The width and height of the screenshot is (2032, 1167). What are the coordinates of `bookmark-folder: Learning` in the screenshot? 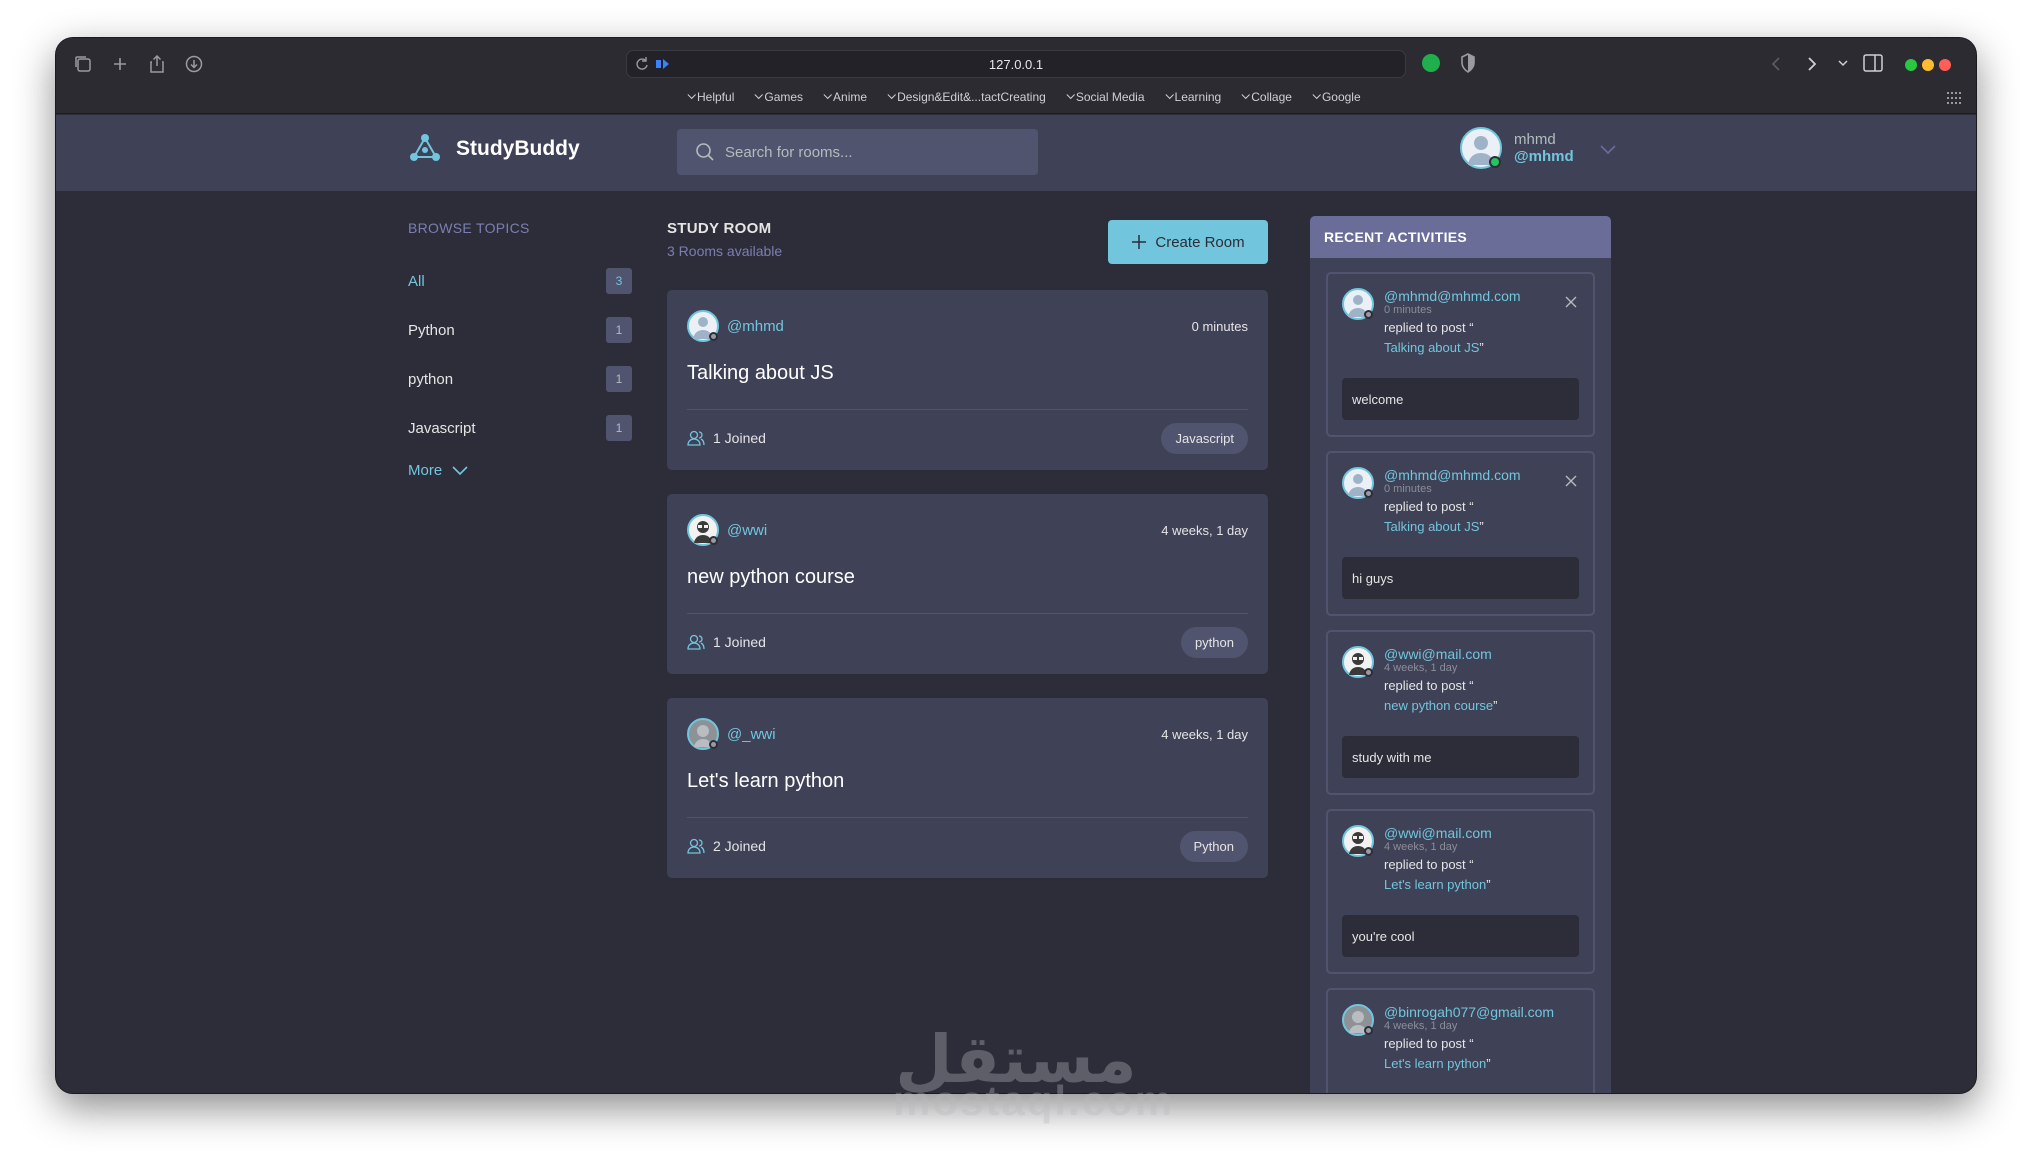 It's located at (1192, 97).